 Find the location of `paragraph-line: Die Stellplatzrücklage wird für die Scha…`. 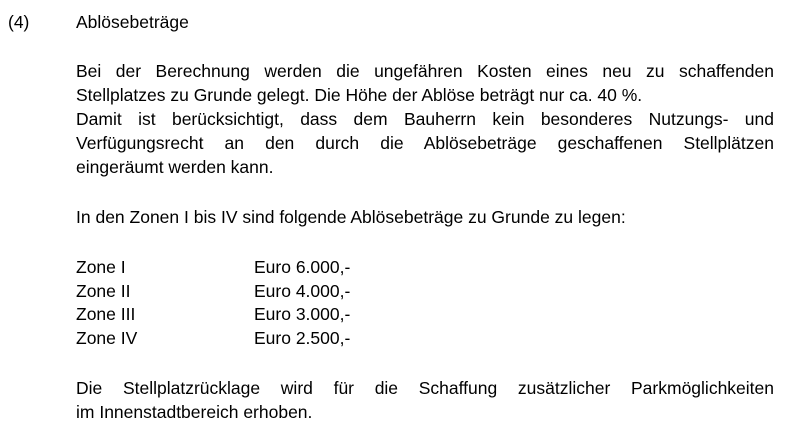

paragraph-line: Die Stellplatzrücklage wird für die Scha… is located at coordinates (425, 388).